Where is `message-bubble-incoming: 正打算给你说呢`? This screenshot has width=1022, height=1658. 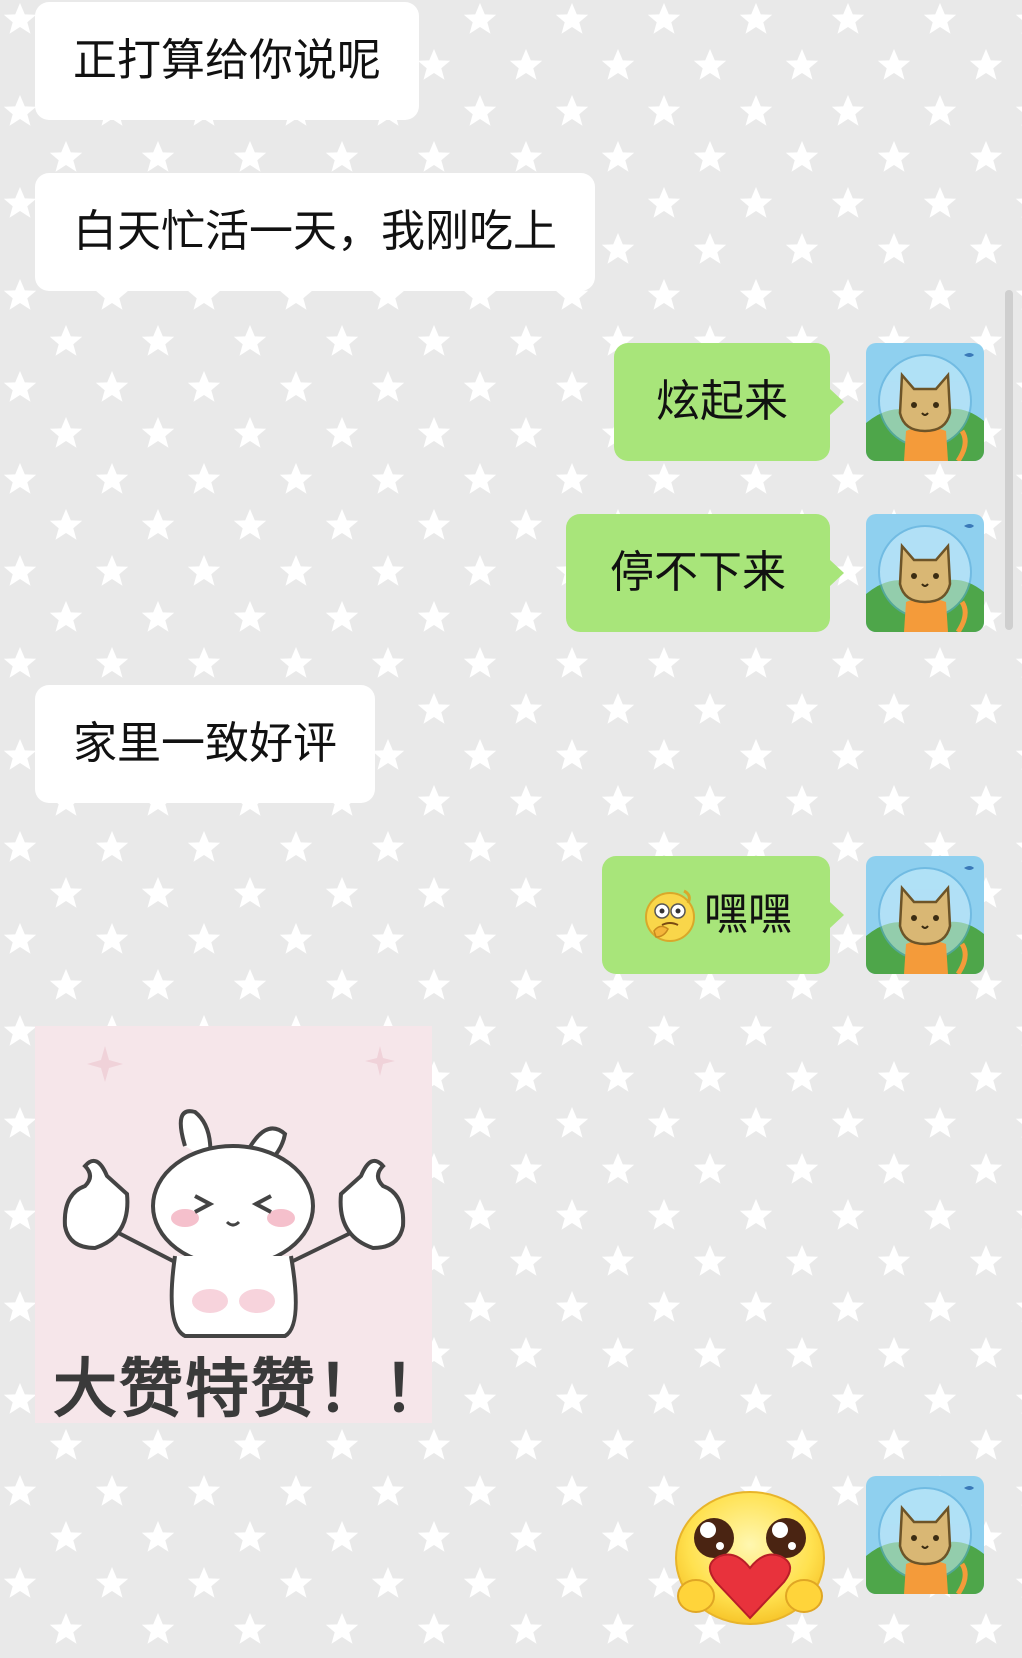
message-bubble-incoming: 正打算给你说呢 is located at coordinates (227, 61).